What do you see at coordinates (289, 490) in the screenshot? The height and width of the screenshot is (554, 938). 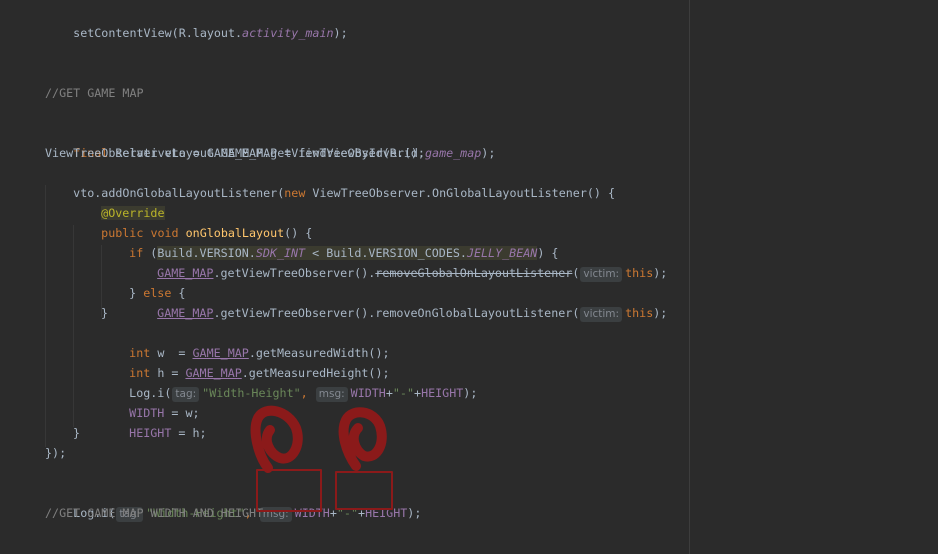 I see `highlight-box-width` at bounding box center [289, 490].